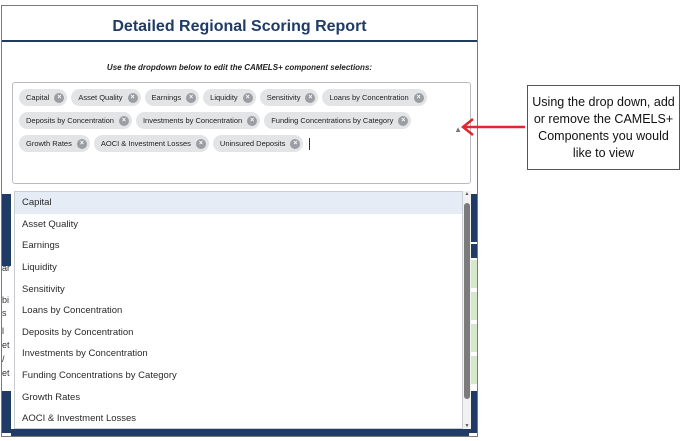 Image resolution: width=688 pixels, height=441 pixels. What do you see at coordinates (4, 313) in the screenshot?
I see `table-fragment-text: s` at bounding box center [4, 313].